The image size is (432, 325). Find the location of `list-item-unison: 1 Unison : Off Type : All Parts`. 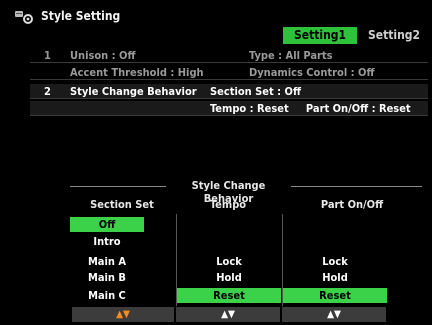

list-item-unison: 1 Unison : Off Type : All Parts is located at coordinates (229, 55).